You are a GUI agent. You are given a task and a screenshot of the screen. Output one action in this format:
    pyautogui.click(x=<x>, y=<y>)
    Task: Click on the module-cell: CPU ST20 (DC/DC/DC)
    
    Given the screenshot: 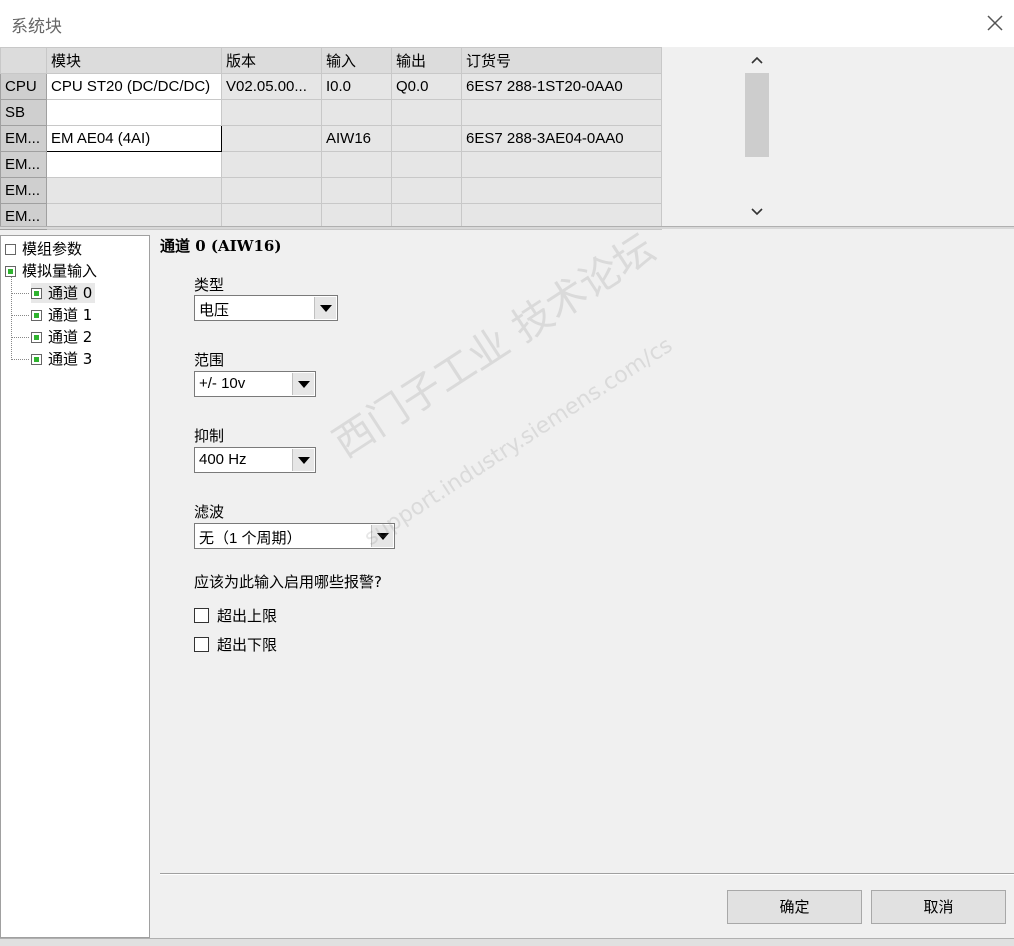 What is the action you would take?
    pyautogui.click(x=134, y=86)
    